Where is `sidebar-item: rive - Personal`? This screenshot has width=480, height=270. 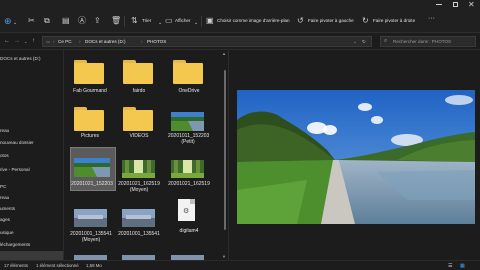 sidebar-item: rive - Personal is located at coordinates (15, 170).